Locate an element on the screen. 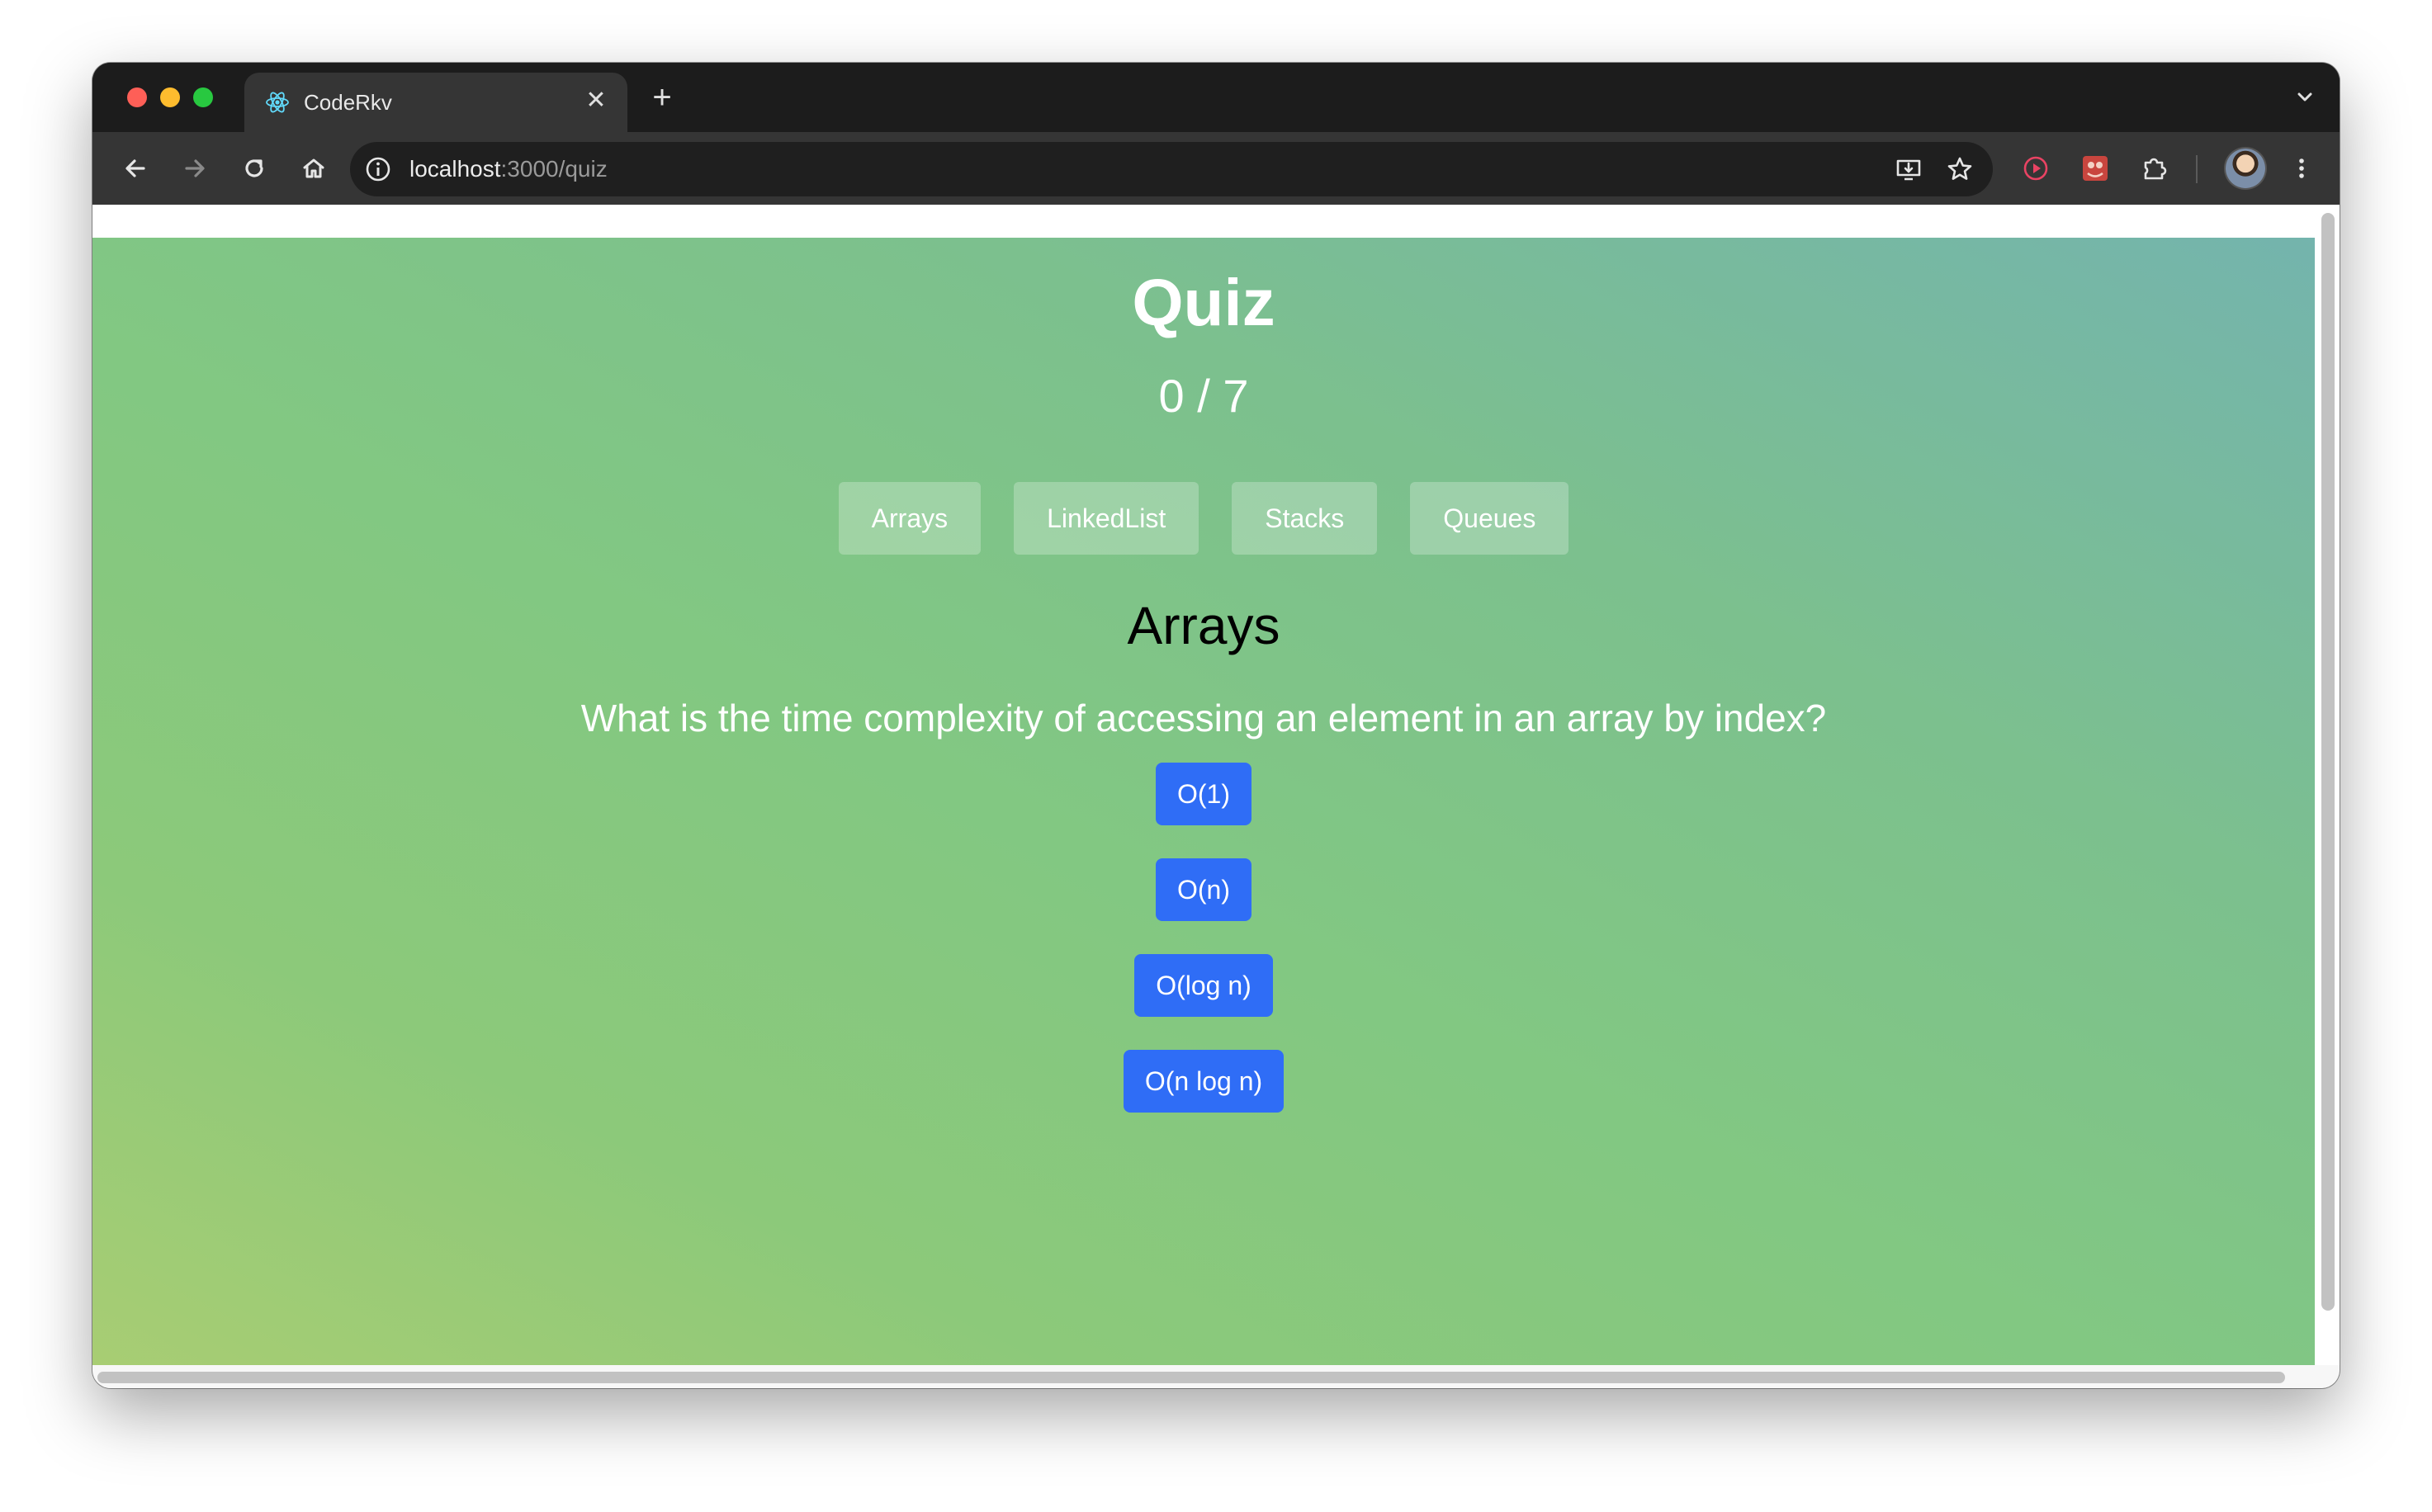 Image resolution: width=2432 pixels, height=1512 pixels. category-heading: Arrays is located at coordinates (1203, 625).